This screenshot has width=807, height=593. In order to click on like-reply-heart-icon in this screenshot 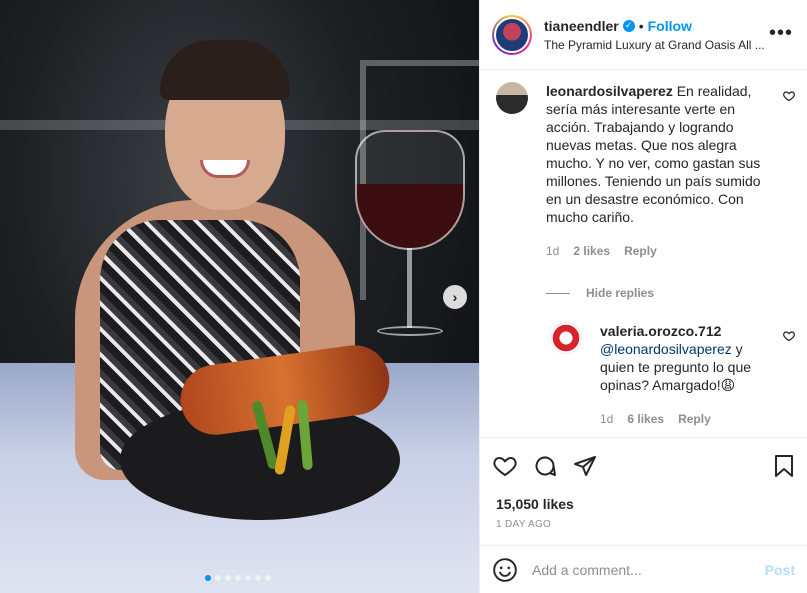, I will do `click(789, 336)`.